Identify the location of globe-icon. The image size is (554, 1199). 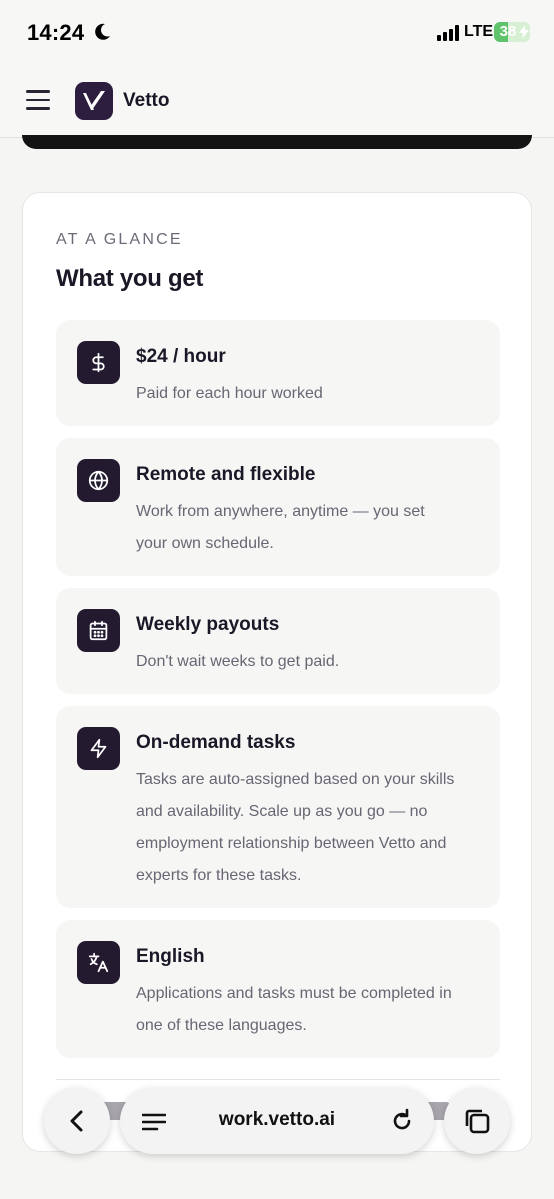
(98, 480).